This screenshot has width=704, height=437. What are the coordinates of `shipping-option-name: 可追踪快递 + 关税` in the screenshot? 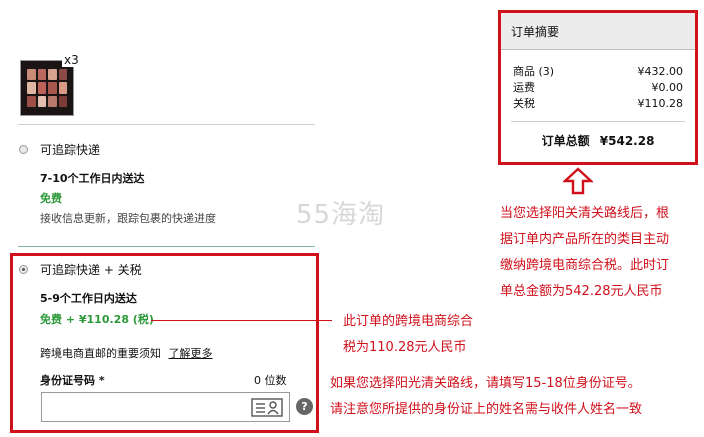 It's located at (91, 270).